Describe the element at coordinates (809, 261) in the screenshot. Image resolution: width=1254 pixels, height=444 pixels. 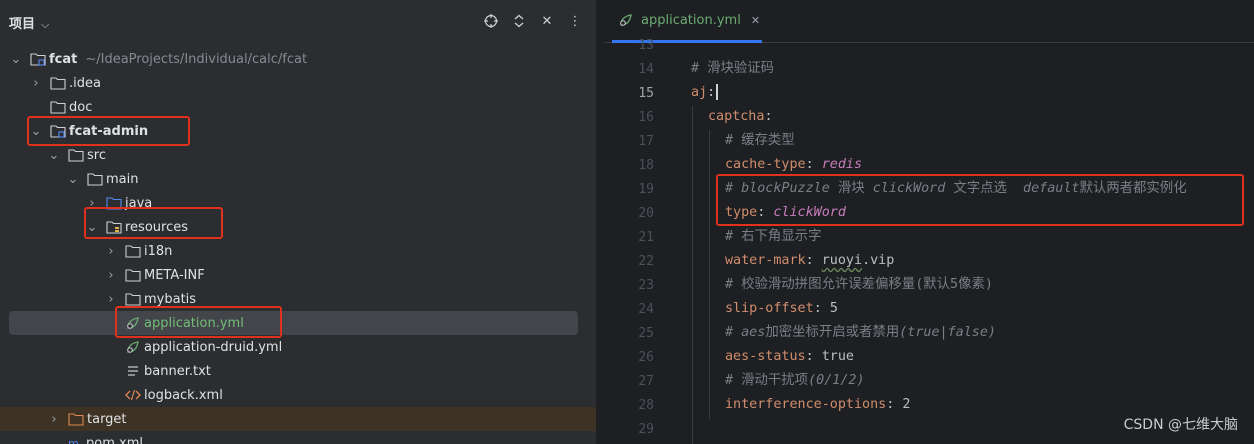
I see `code-line-22: water-mark: ruoyi.vip` at that location.